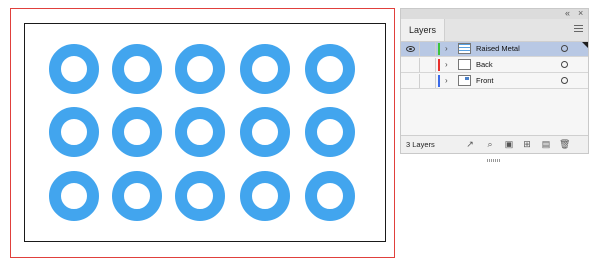  I want to click on panel-menu-icon, so click(578, 29).